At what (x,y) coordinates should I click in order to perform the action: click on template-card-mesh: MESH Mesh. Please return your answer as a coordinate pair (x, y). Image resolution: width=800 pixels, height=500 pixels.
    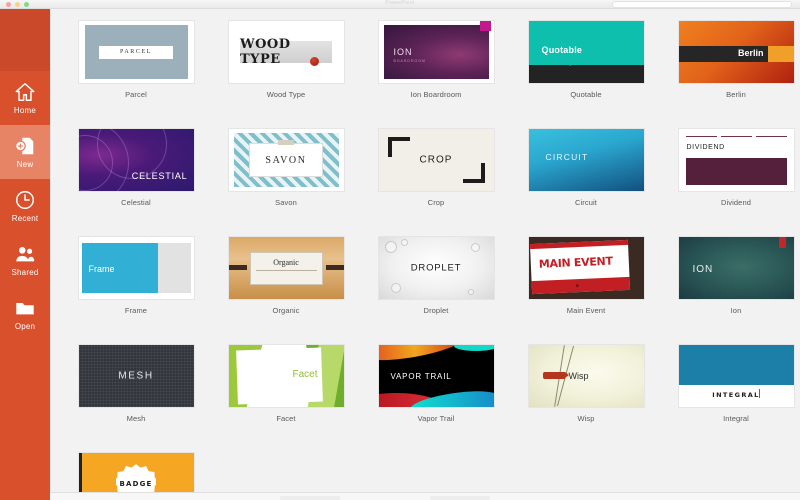
    Looking at the image, I should click on (136, 399).